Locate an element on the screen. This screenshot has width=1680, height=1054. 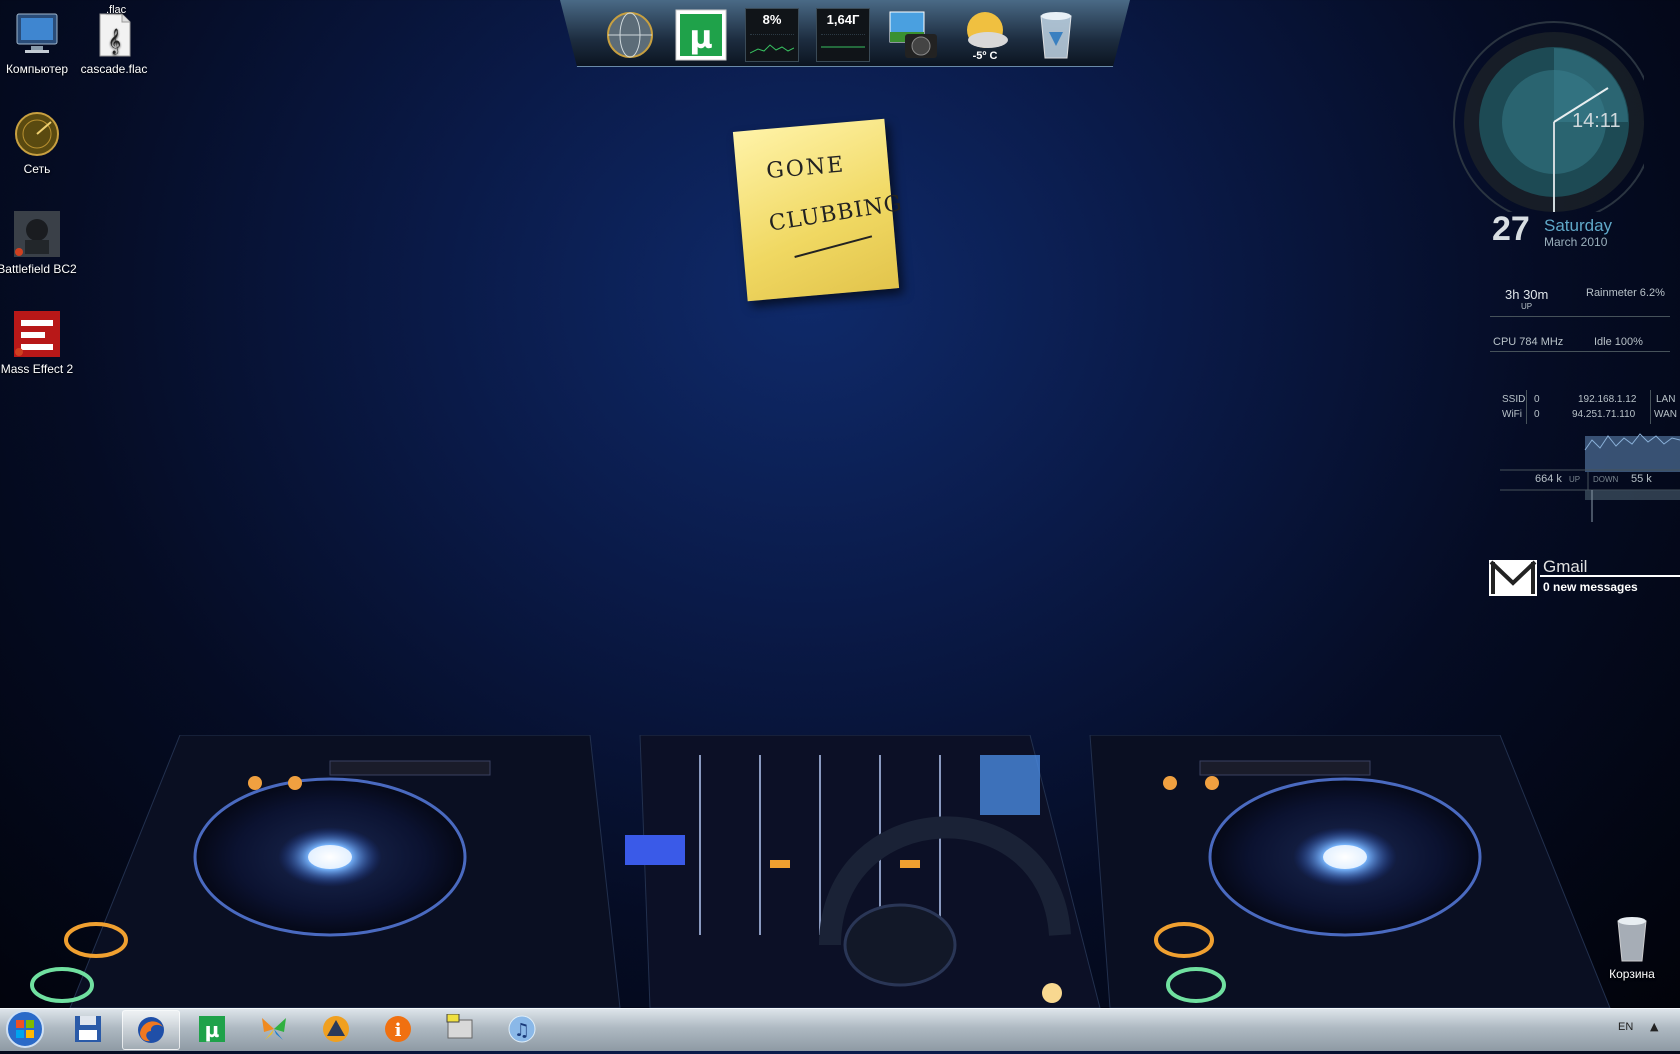
desktop-icon-label: Сеть is located at coordinates (37, 169).